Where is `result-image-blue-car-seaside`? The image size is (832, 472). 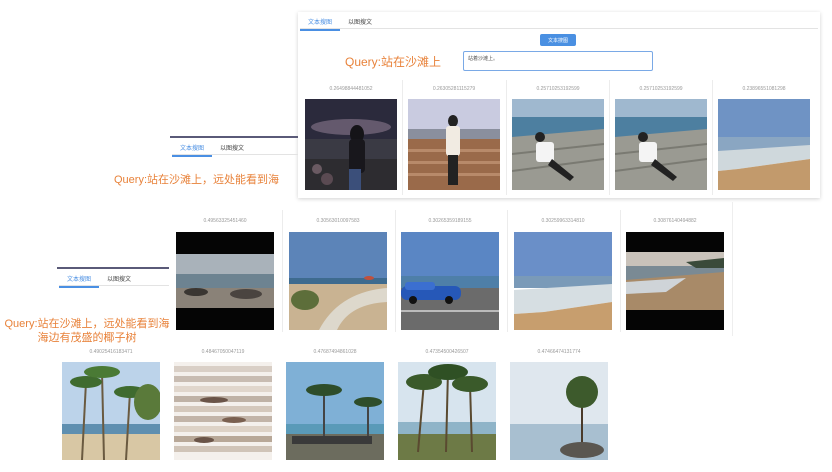 result-image-blue-car-seaside is located at coordinates (450, 281).